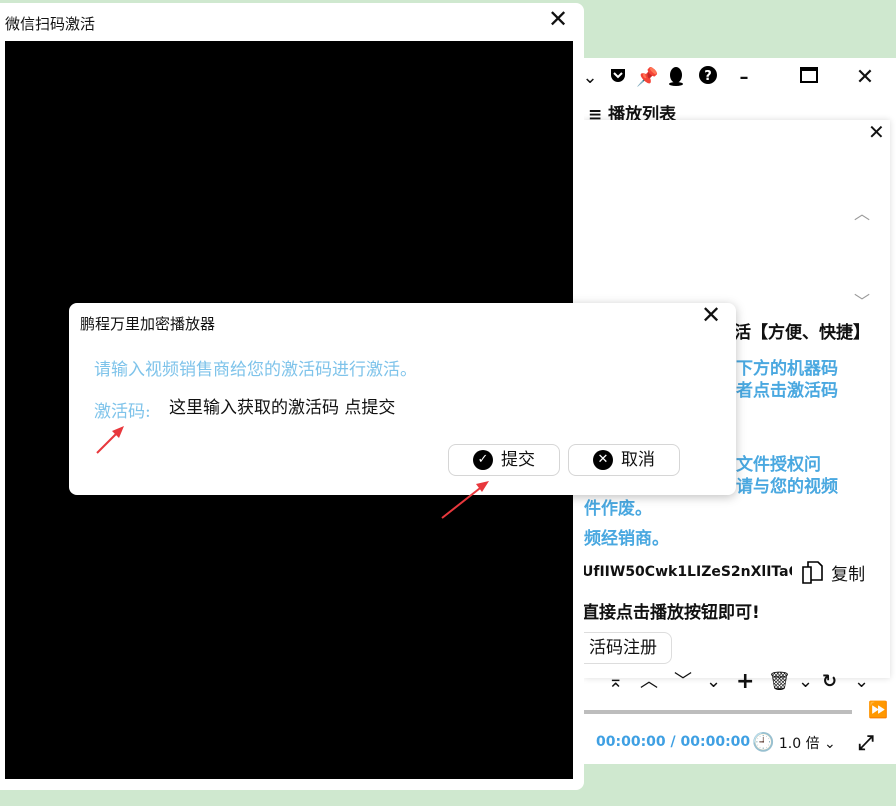 This screenshot has height=806, width=896. Describe the element at coordinates (292, 472) in the screenshot. I see `annotation-arrows` at that location.